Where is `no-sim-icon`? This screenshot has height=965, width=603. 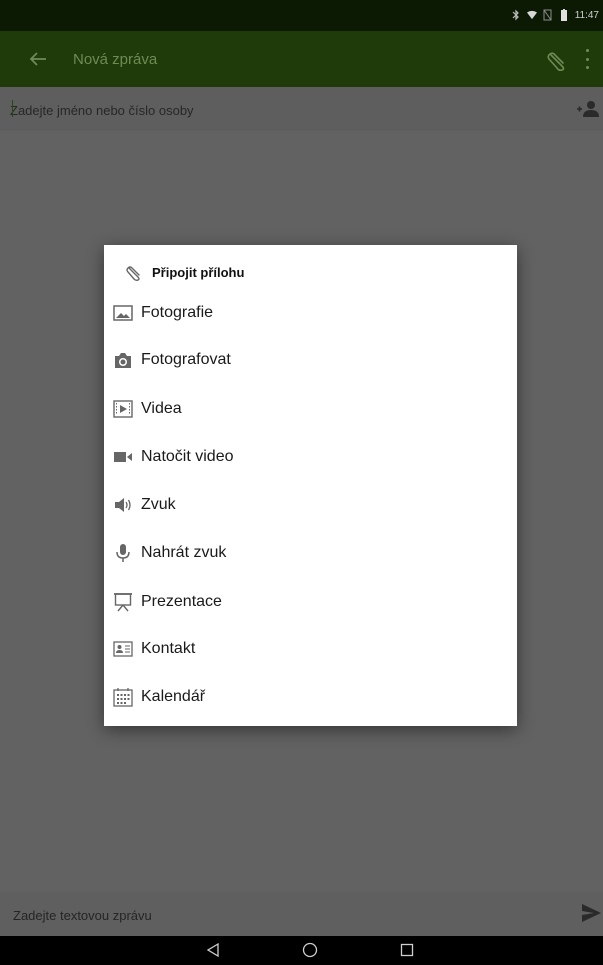
no-sim-icon is located at coordinates (548, 15).